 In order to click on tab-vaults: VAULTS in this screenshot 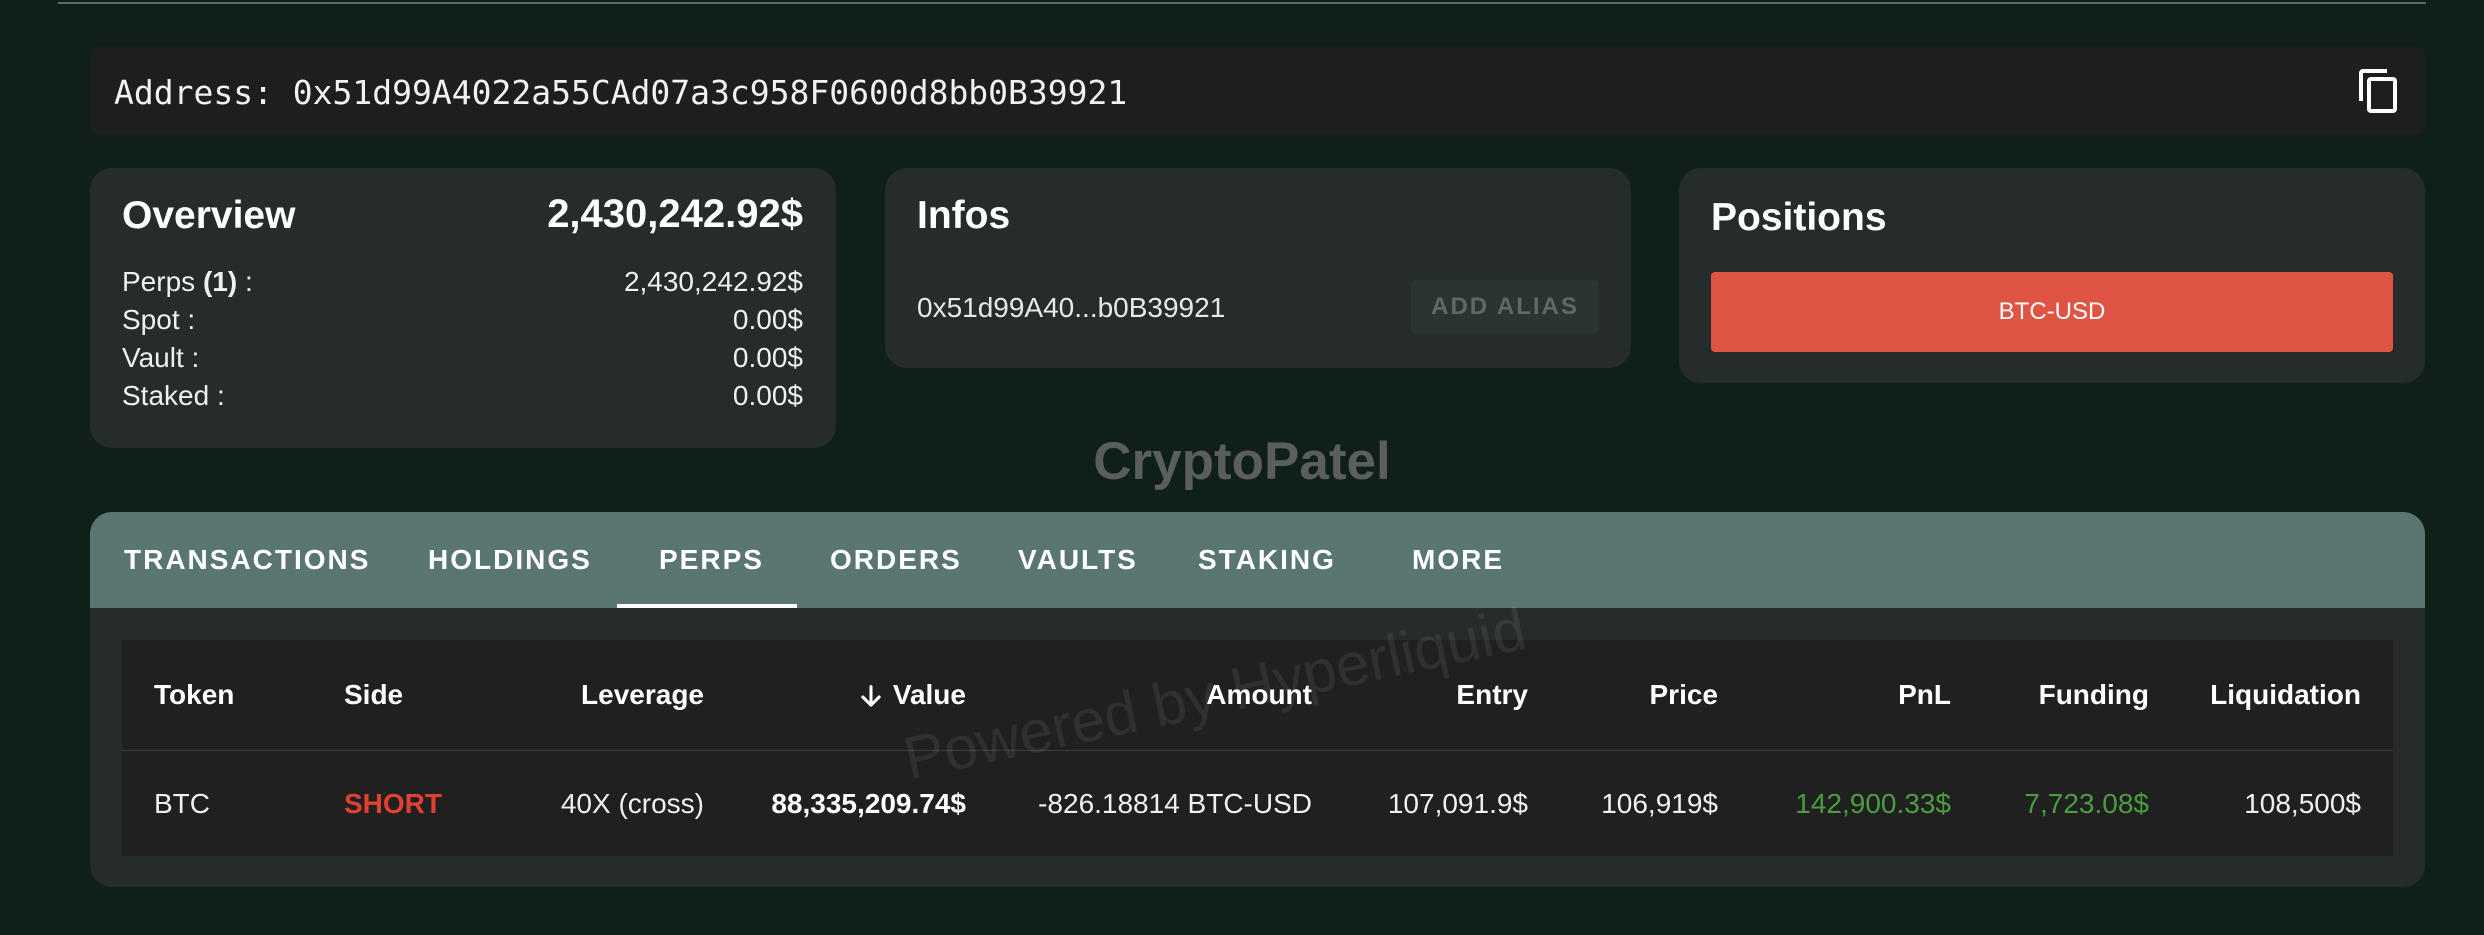, I will do `click(1078, 560)`.